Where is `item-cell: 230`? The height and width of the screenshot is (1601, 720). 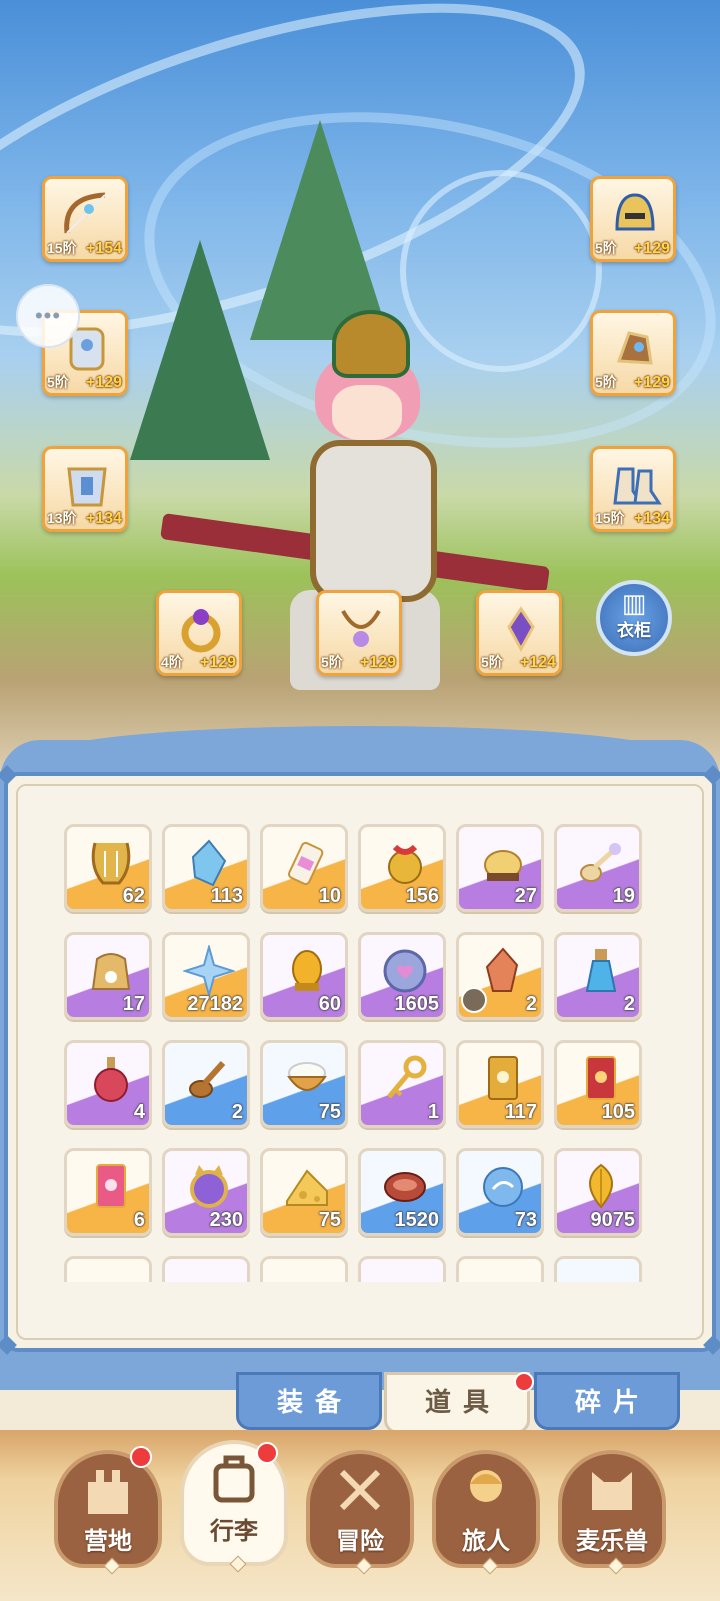 item-cell: 230 is located at coordinates (206, 1192).